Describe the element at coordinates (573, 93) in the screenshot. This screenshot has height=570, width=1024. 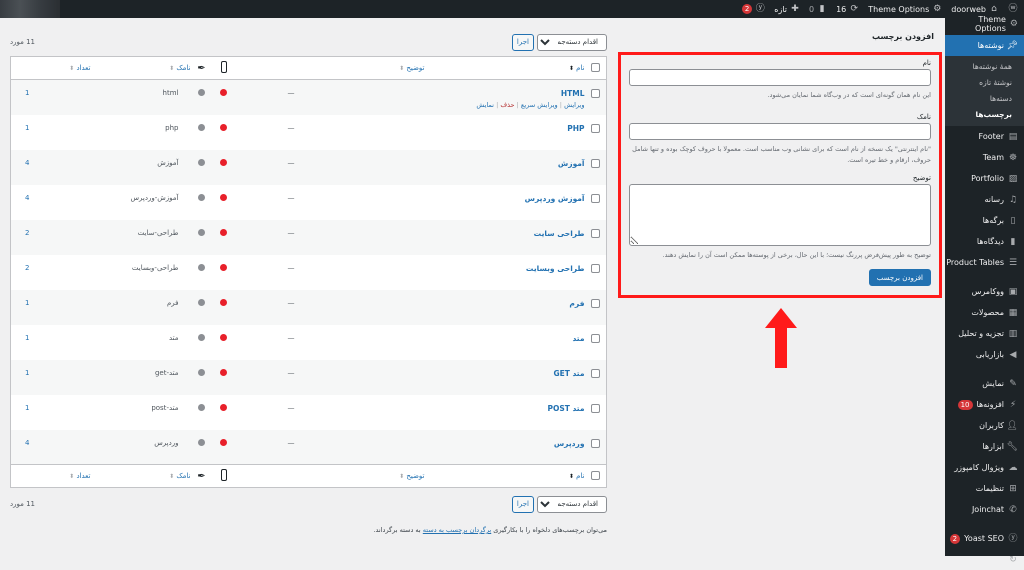
I see `tag-name-link: HTML` at that location.